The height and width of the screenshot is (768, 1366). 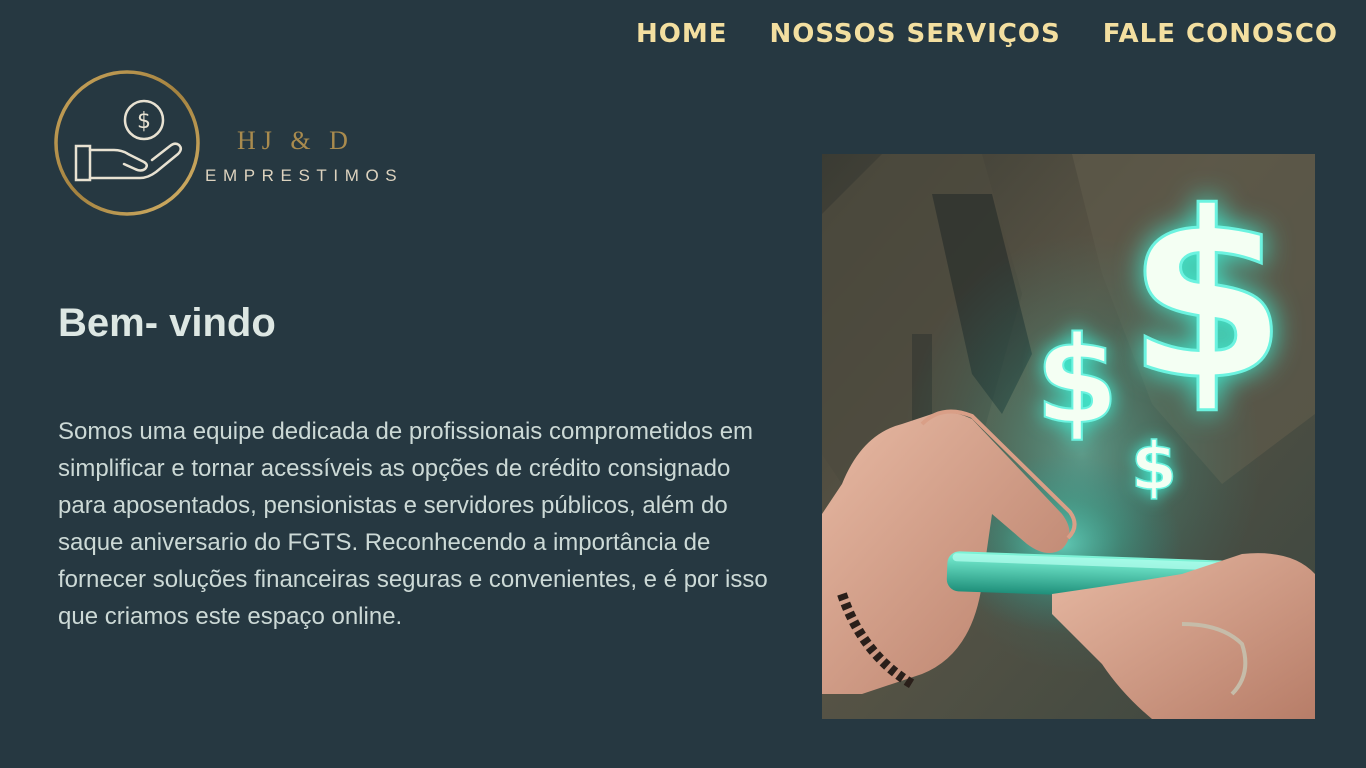 I want to click on welcome-heading: Bem- vindo, so click(x=167, y=323).